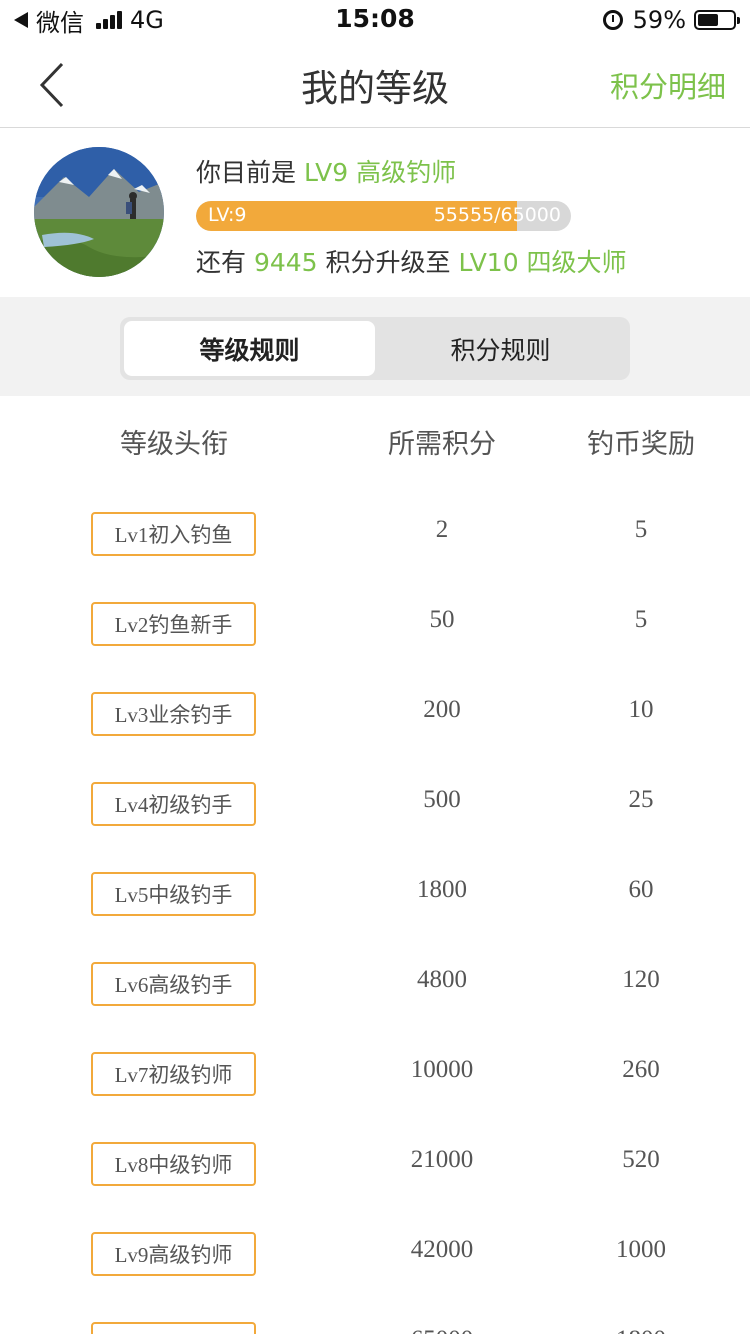 This screenshot has height=1334, width=750. Describe the element at coordinates (641, 1159) in the screenshot. I see `coin-reward: 520` at that location.